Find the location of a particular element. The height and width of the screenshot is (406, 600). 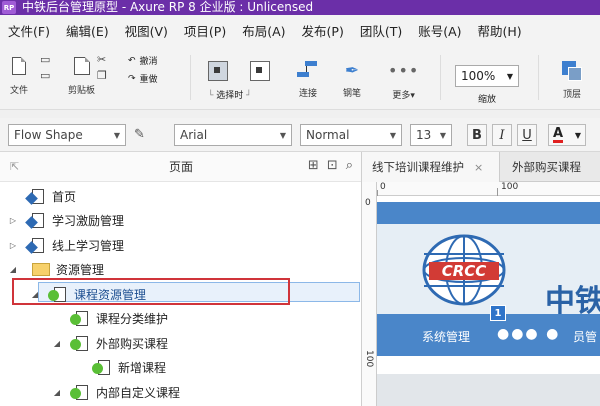

undo-button: ↶ 撤消 is located at coordinates (143, 61).